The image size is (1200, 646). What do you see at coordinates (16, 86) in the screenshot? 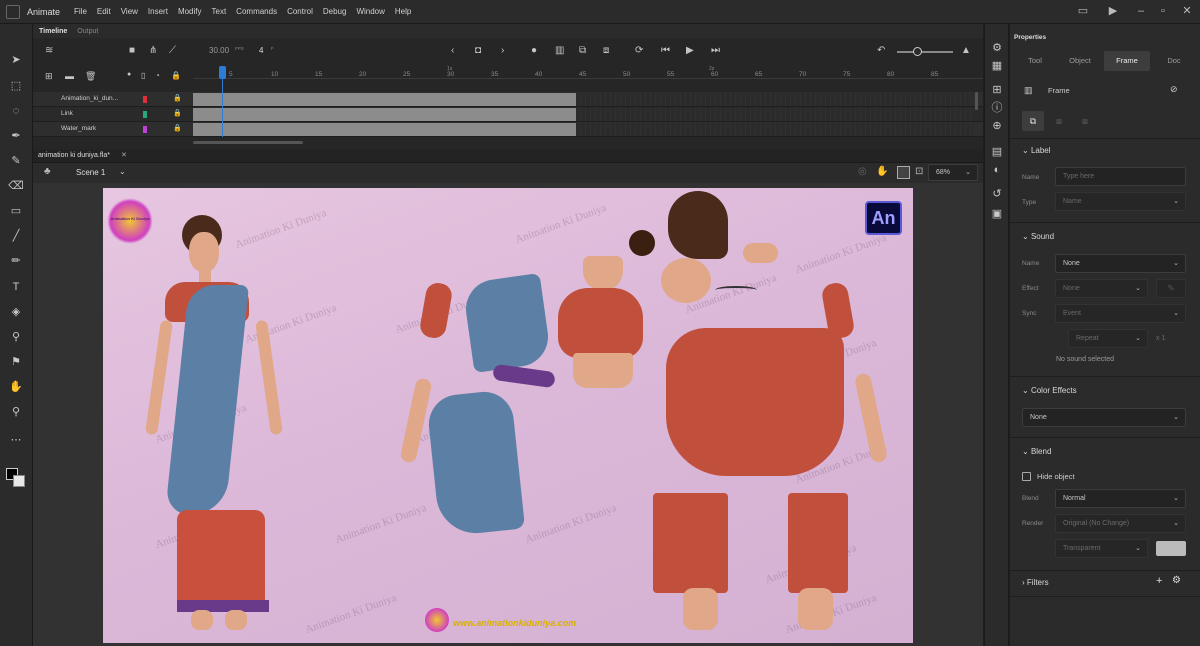
I see `free-transform-icon: ⬚` at bounding box center [16, 86].